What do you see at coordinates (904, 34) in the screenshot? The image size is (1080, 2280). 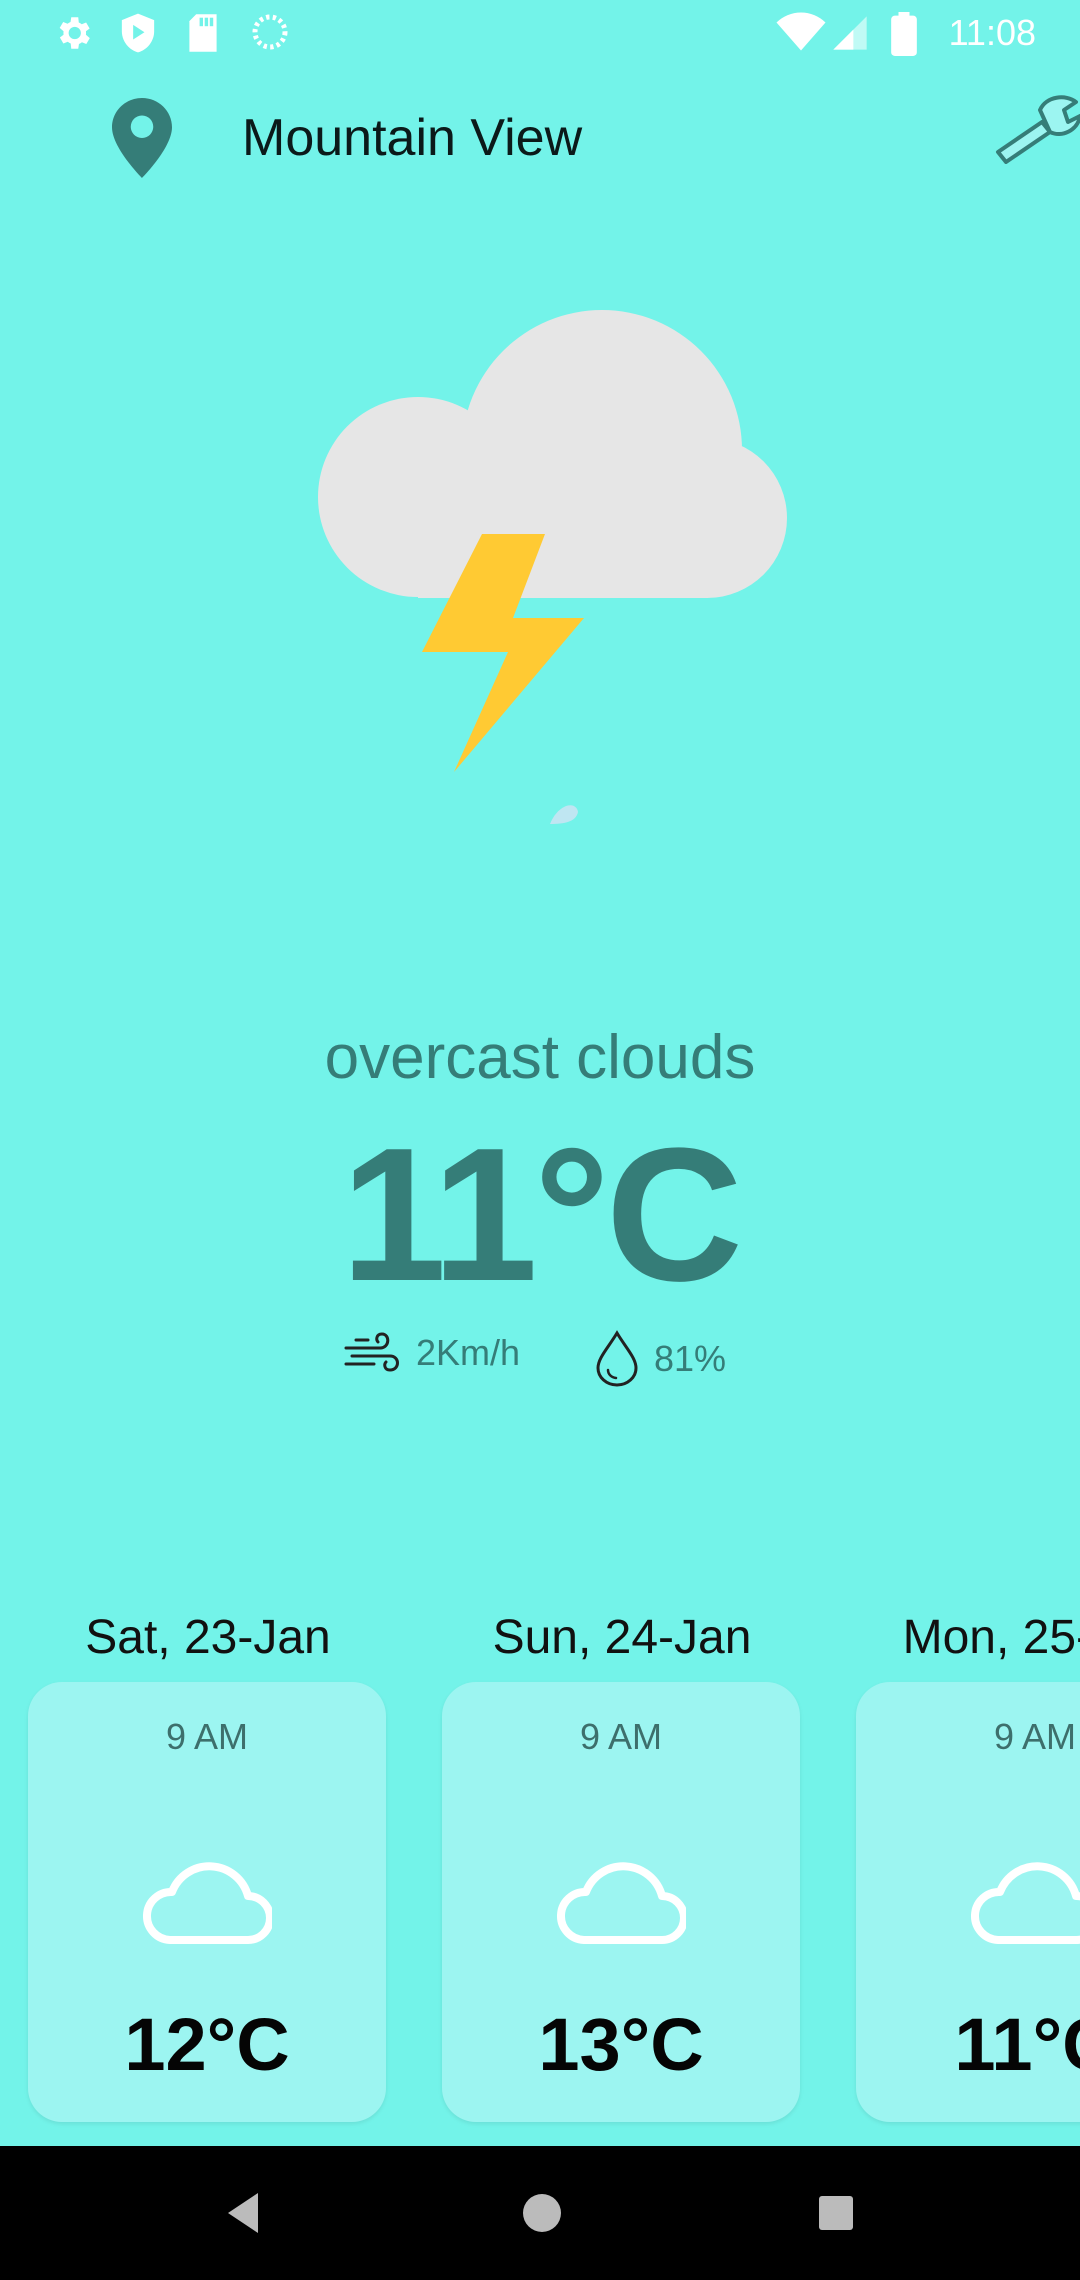 I see `battery-icon` at bounding box center [904, 34].